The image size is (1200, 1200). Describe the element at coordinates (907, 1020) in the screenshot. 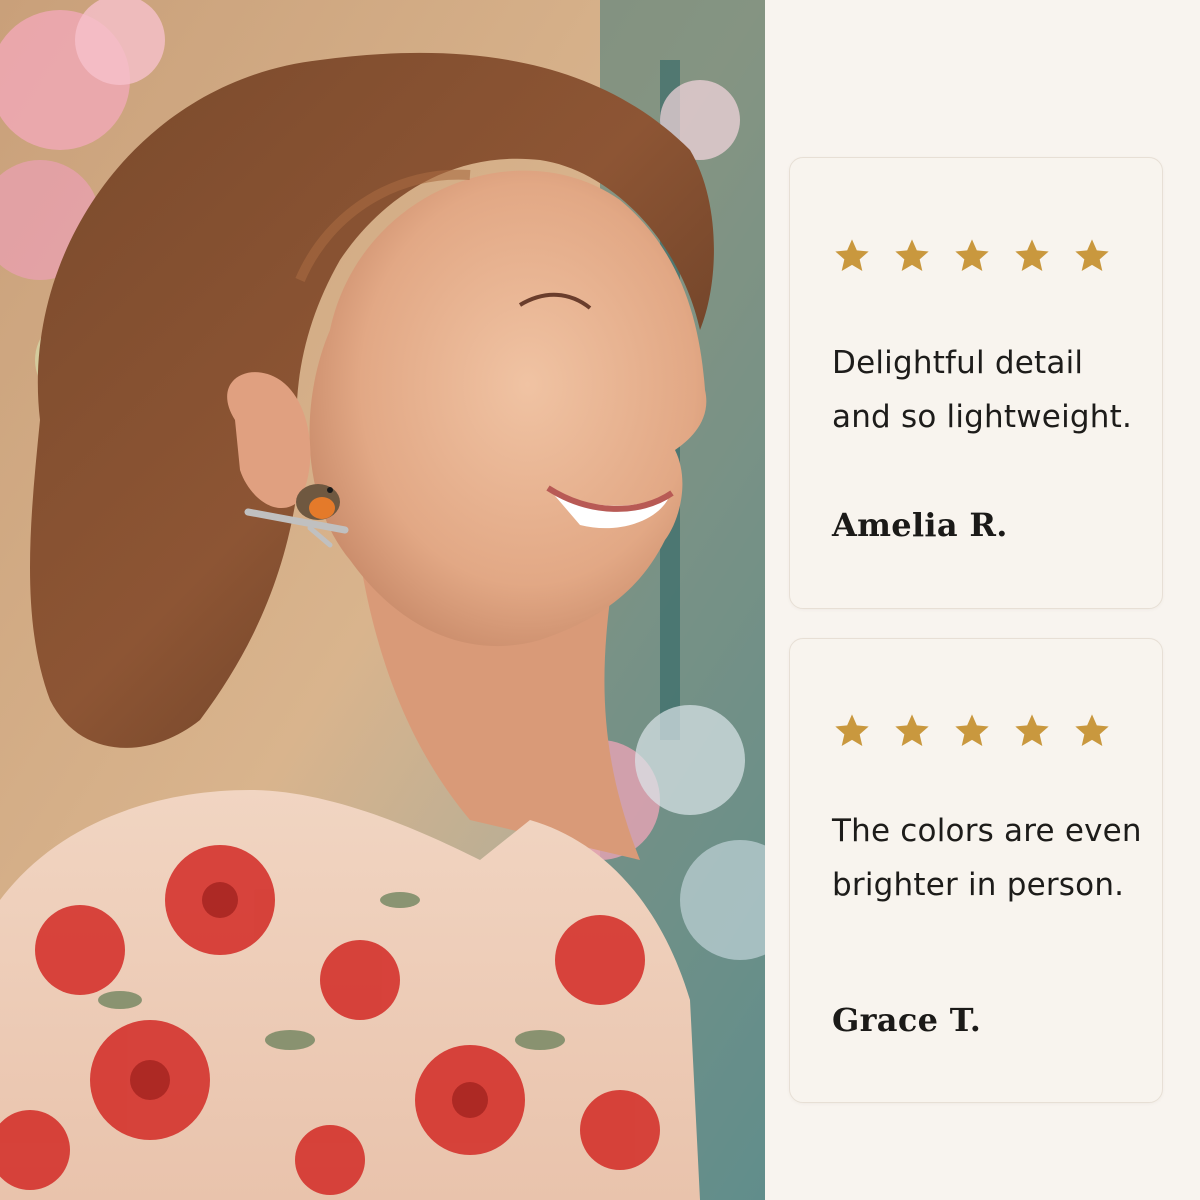

I see `review-author: Grace T.` at that location.